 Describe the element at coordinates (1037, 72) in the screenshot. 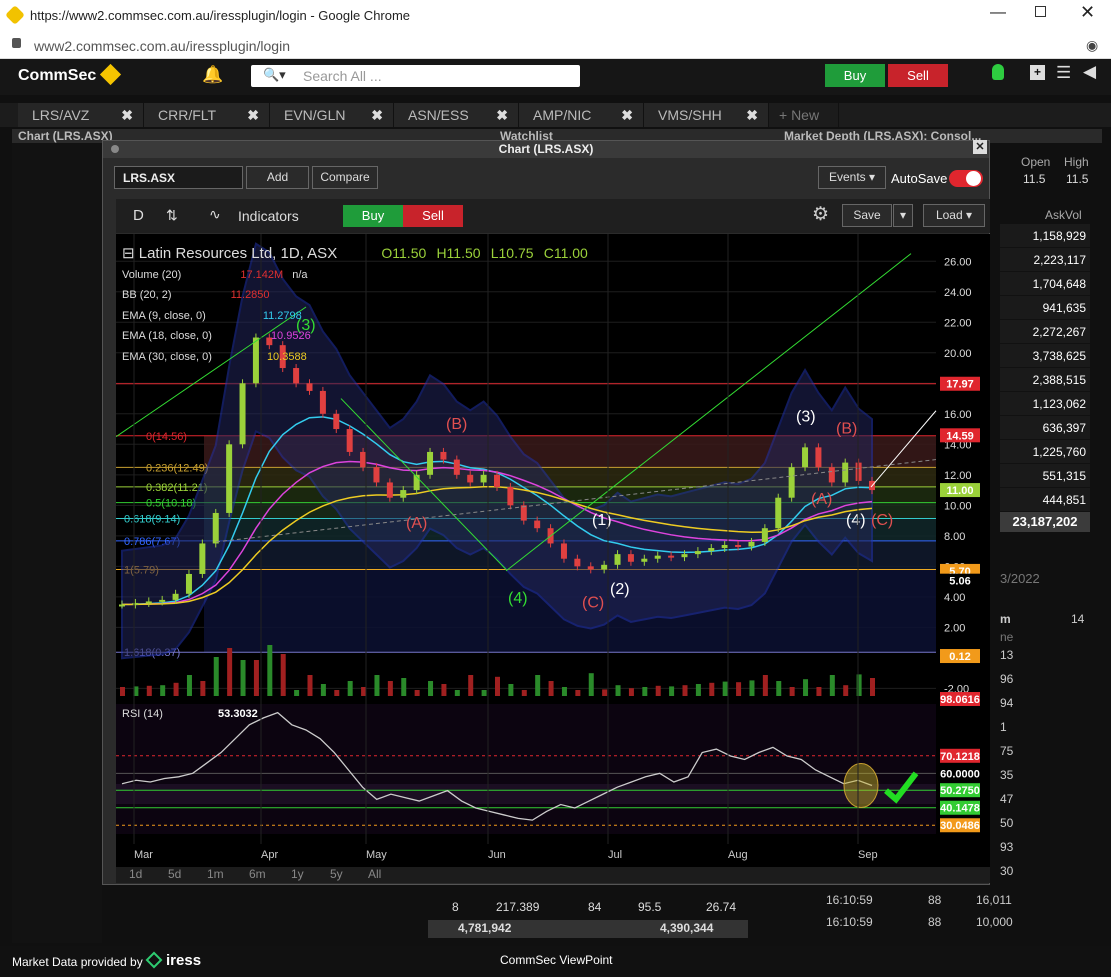

I see `add-icon: +` at that location.